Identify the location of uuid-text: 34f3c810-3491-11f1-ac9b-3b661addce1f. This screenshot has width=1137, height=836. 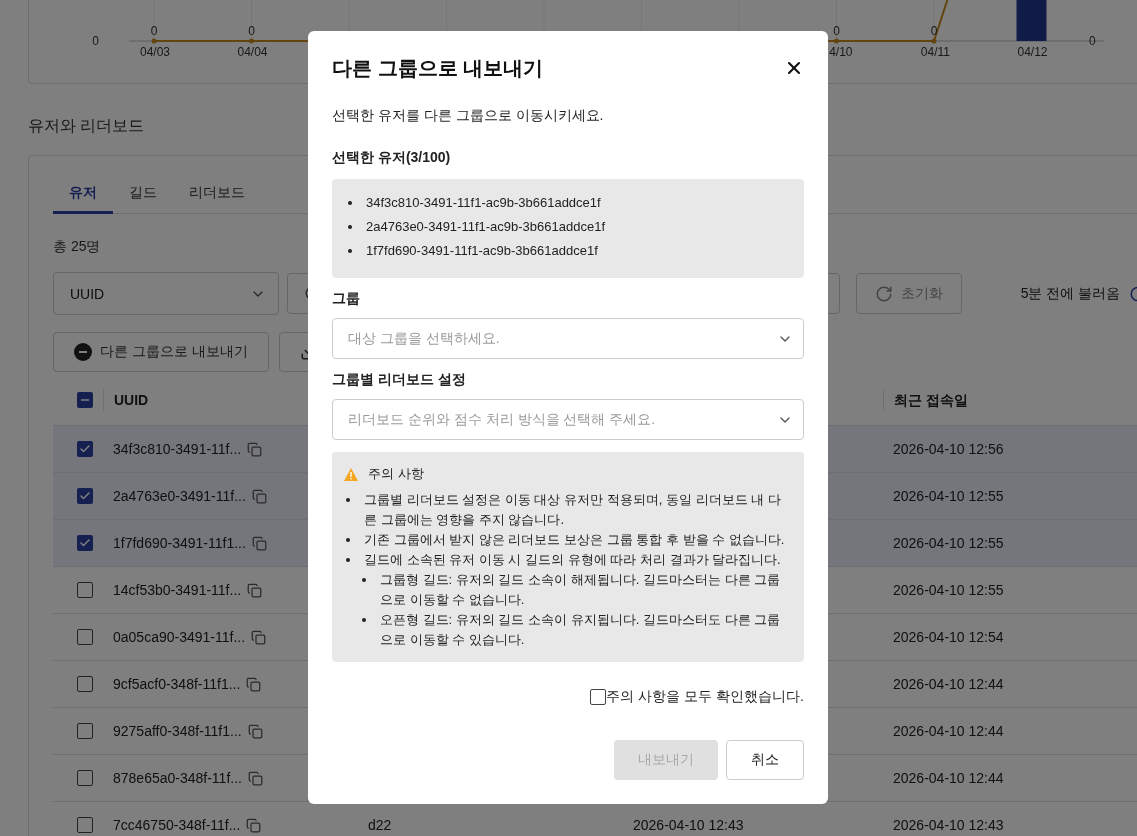
(483, 203).